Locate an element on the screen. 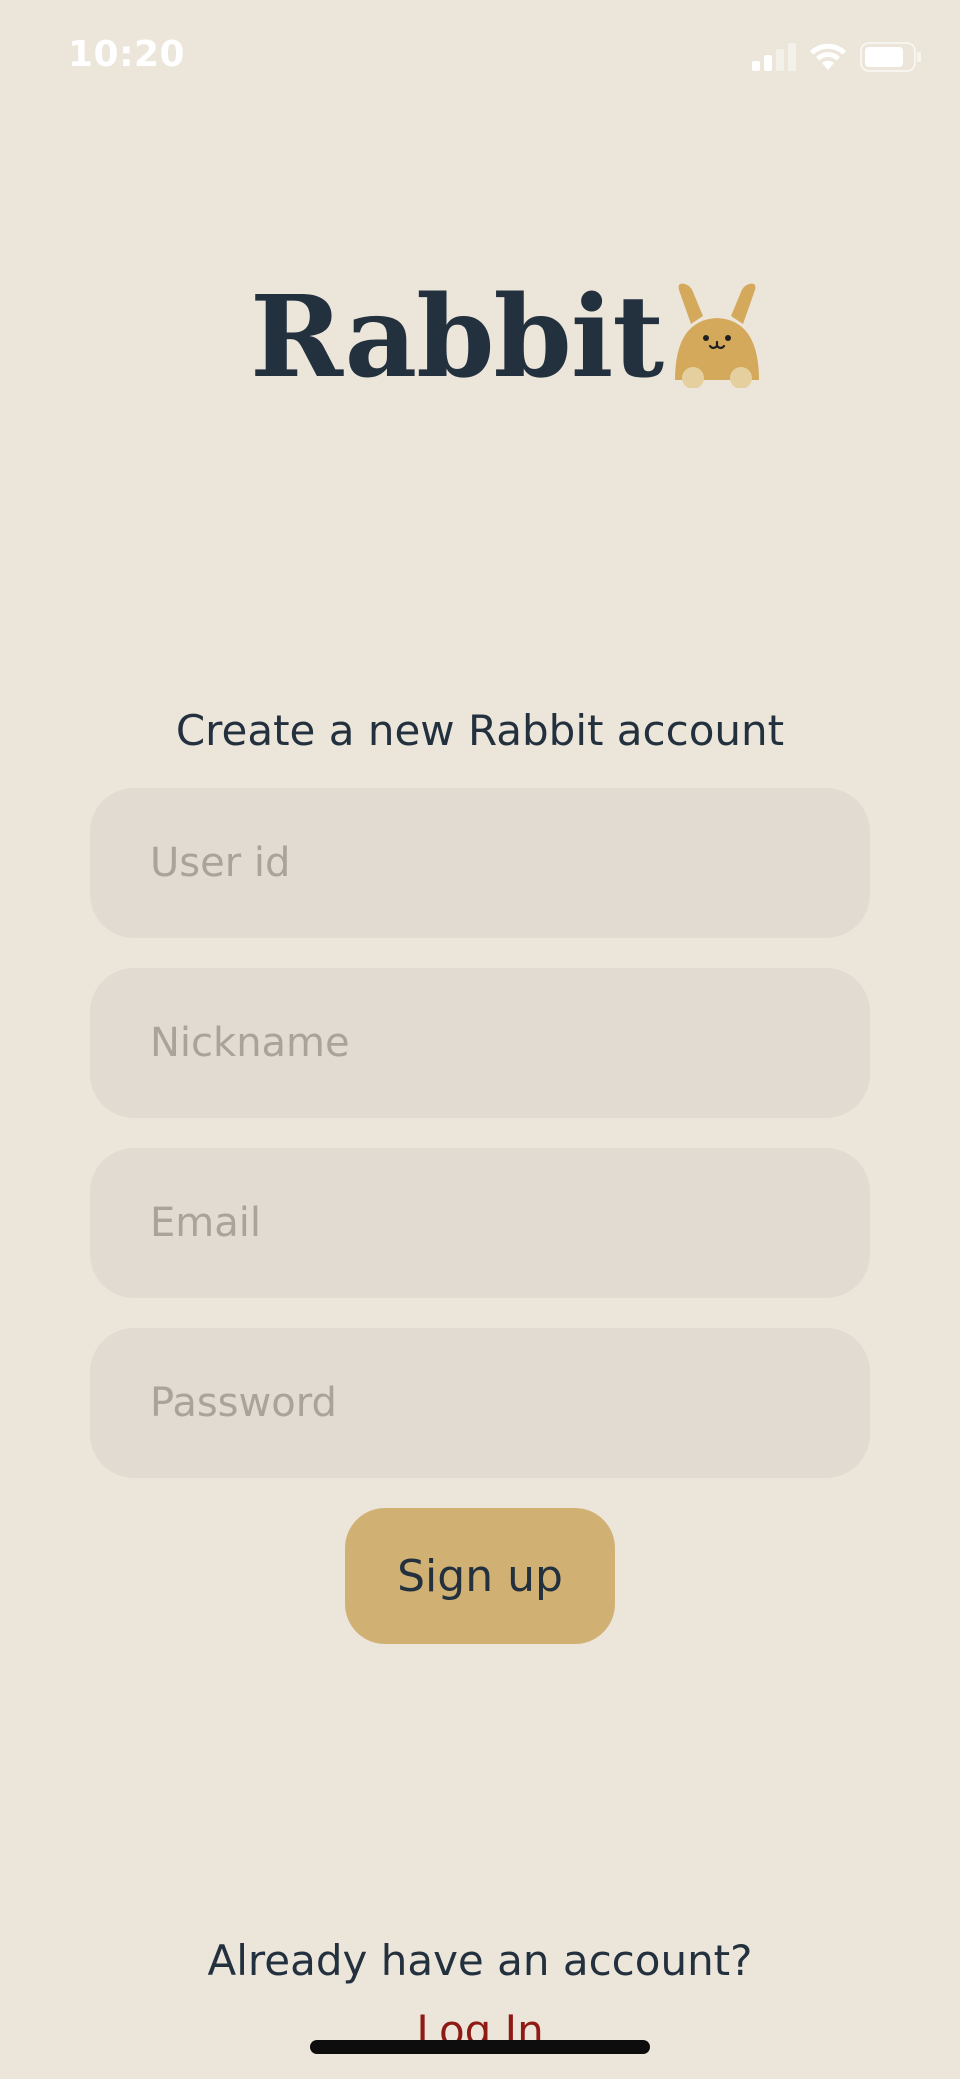 This screenshot has width=960, height=2079. status-icons is located at coordinates (837, 59).